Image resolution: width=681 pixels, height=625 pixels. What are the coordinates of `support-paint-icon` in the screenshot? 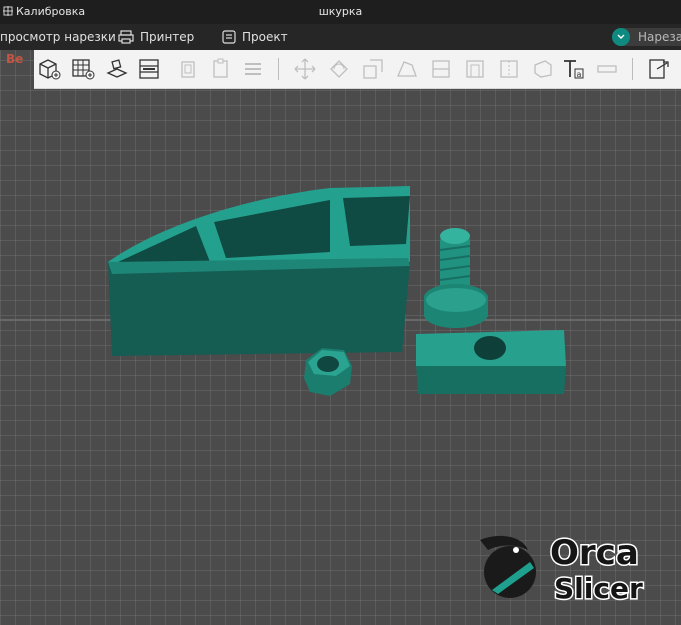 It's located at (475, 69).